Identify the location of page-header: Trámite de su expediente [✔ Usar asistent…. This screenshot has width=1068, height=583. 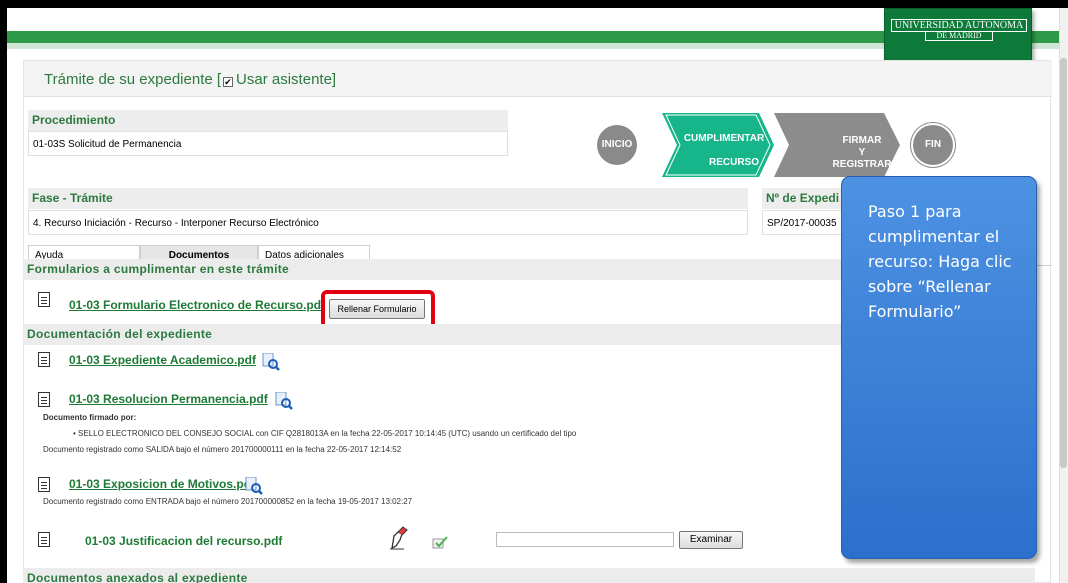
(538, 79).